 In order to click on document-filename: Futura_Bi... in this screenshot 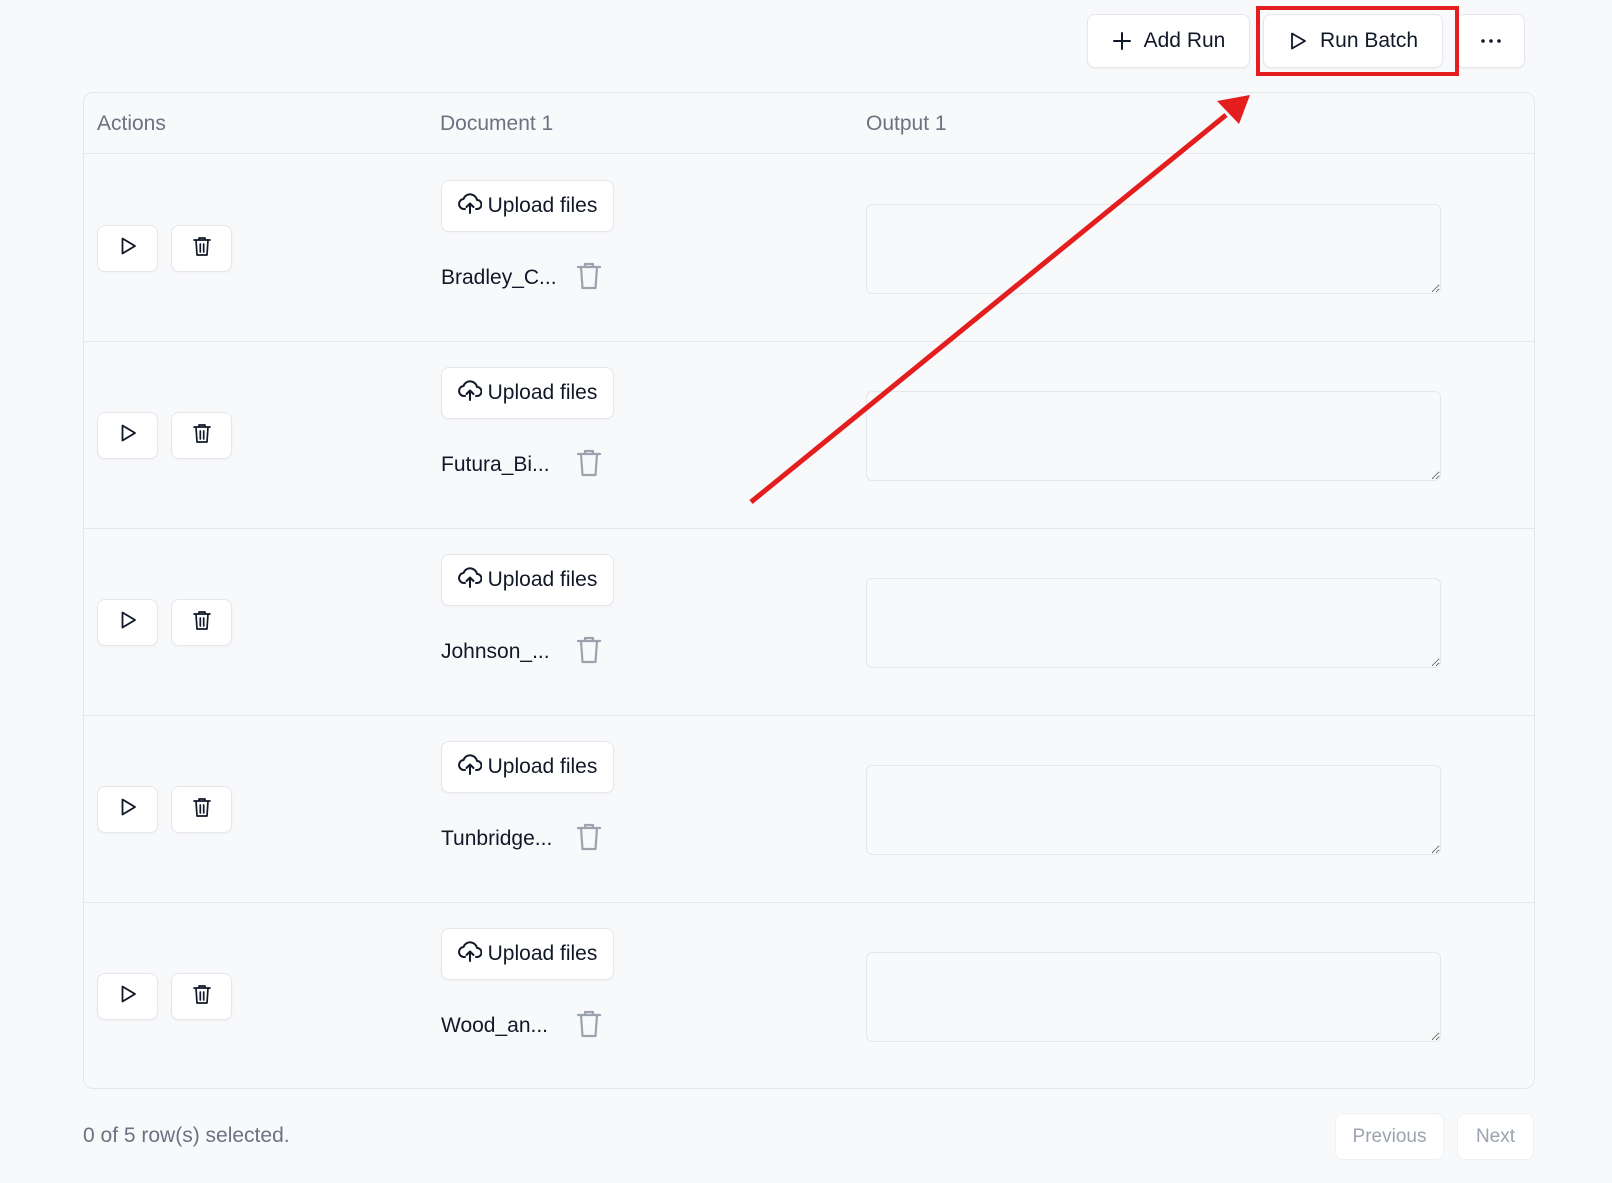, I will do `click(495, 464)`.